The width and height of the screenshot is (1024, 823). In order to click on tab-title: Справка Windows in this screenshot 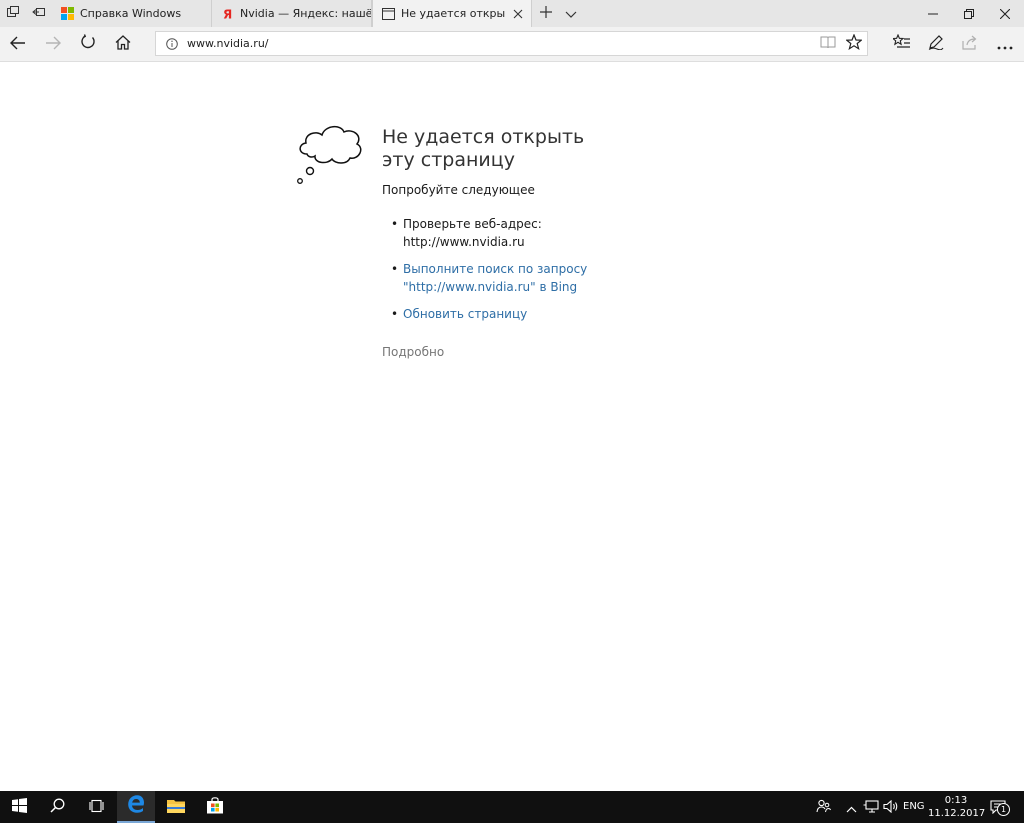, I will do `click(131, 13)`.